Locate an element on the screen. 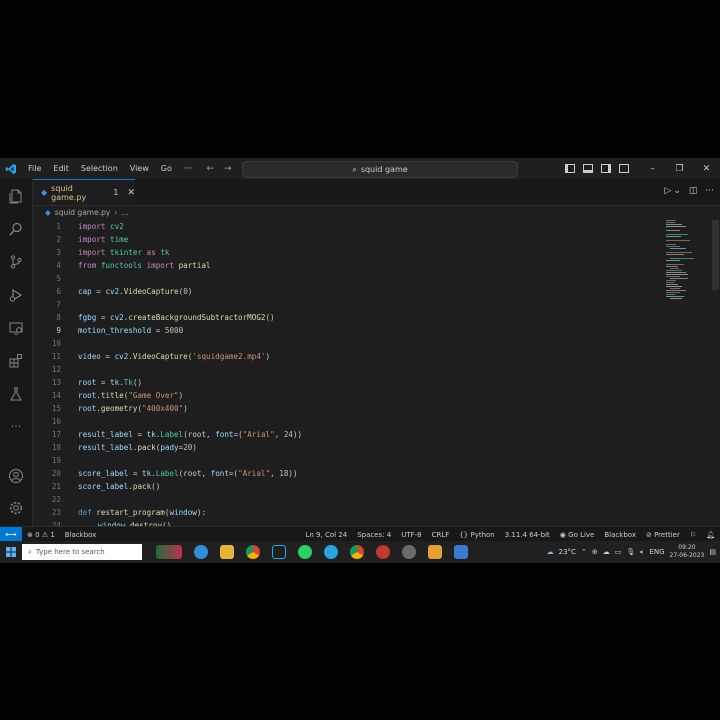 The image size is (720, 720). onedrive-icon: ☁ is located at coordinates (606, 552).